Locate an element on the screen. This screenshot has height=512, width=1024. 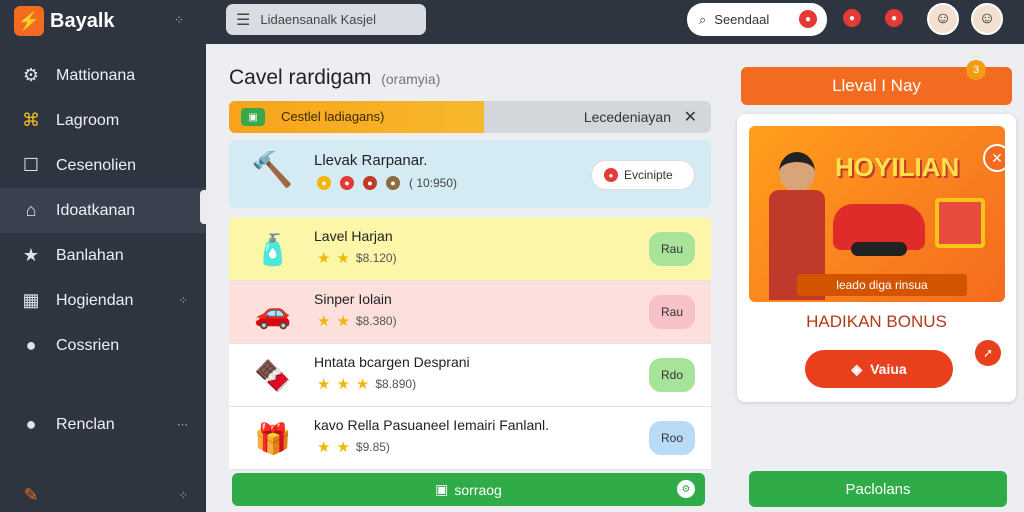
item-action-button: Rdo is located at coordinates (672, 375).